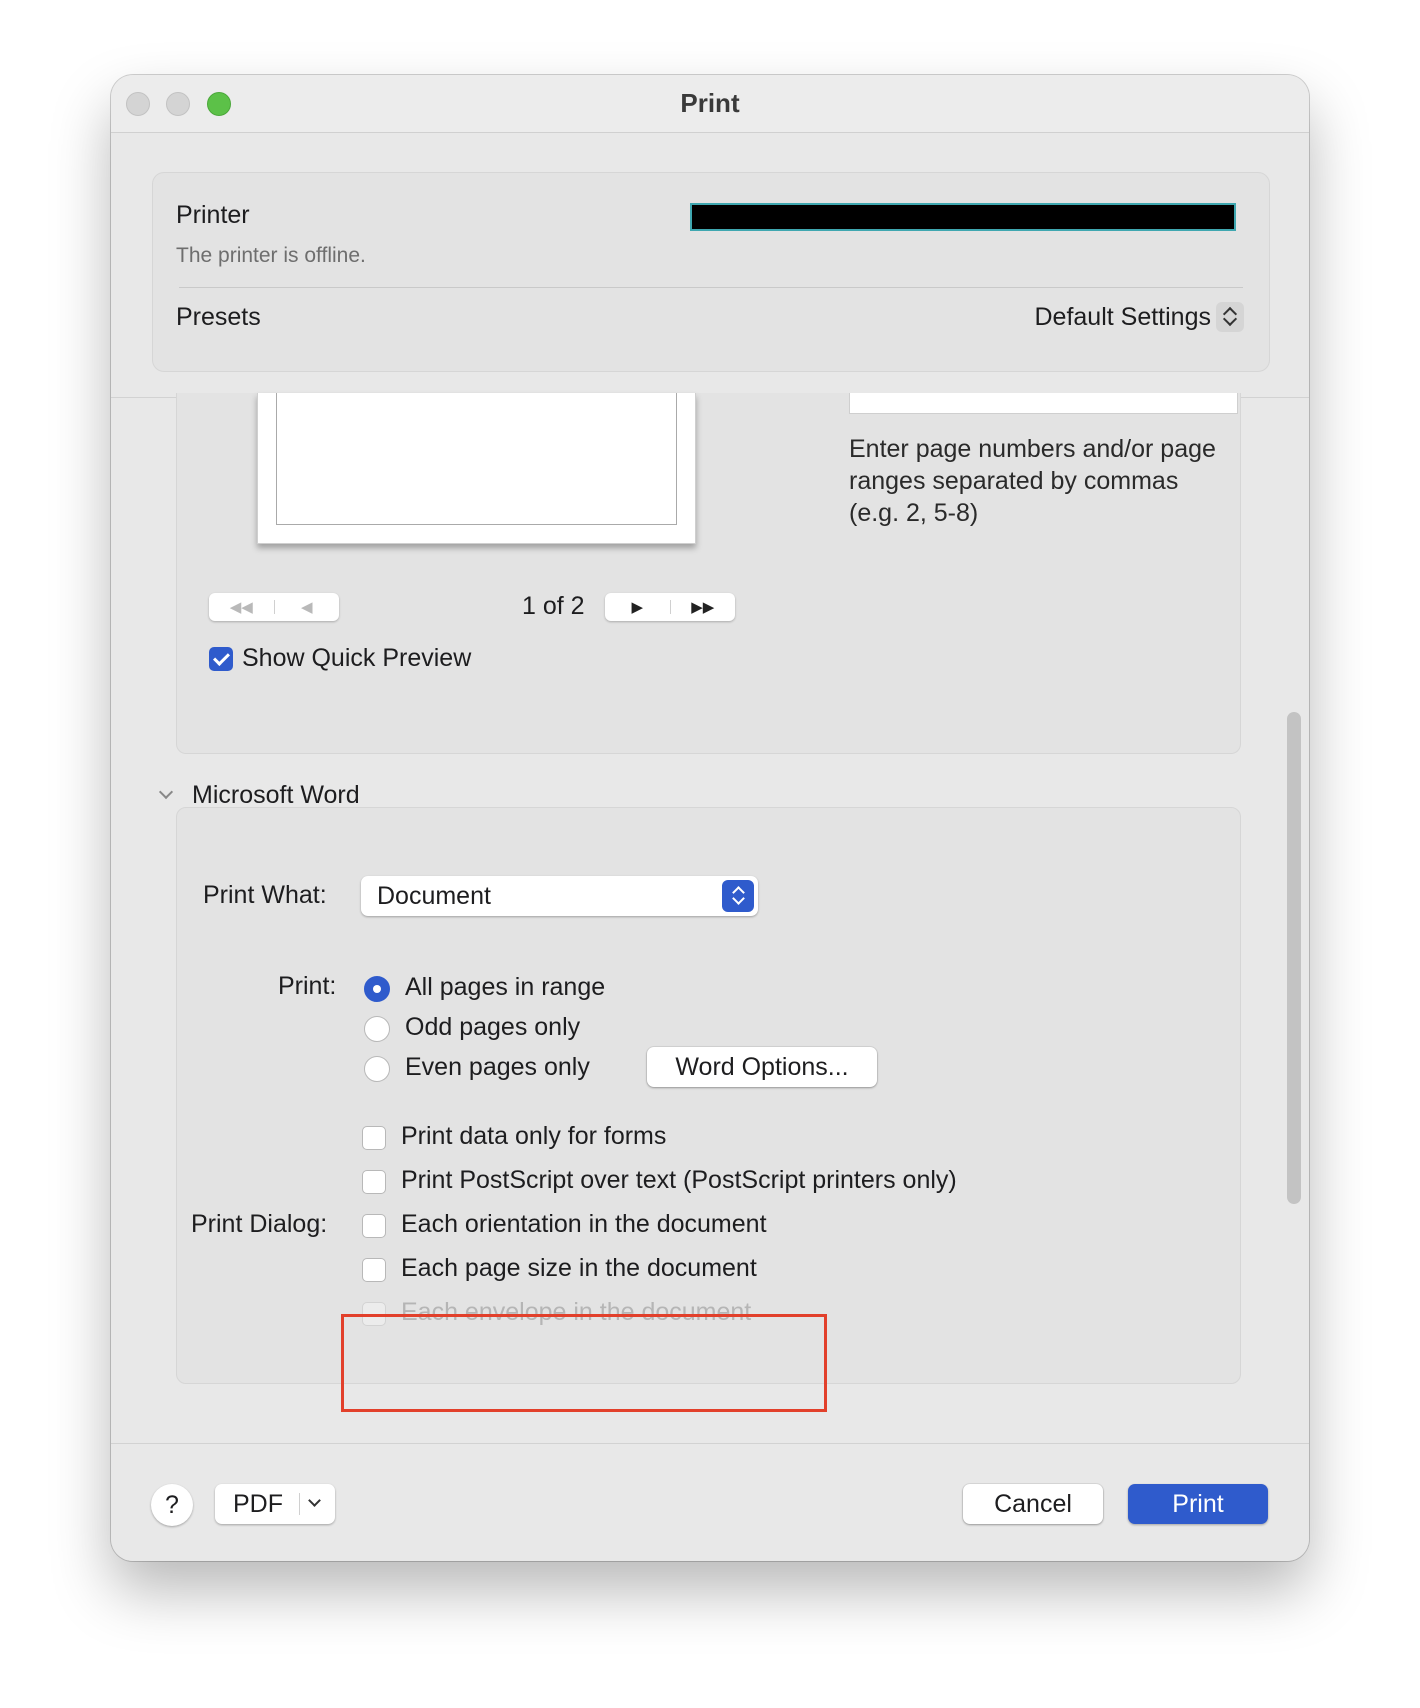  What do you see at coordinates (218, 317) in the screenshot?
I see `presets-label: Presets` at bounding box center [218, 317].